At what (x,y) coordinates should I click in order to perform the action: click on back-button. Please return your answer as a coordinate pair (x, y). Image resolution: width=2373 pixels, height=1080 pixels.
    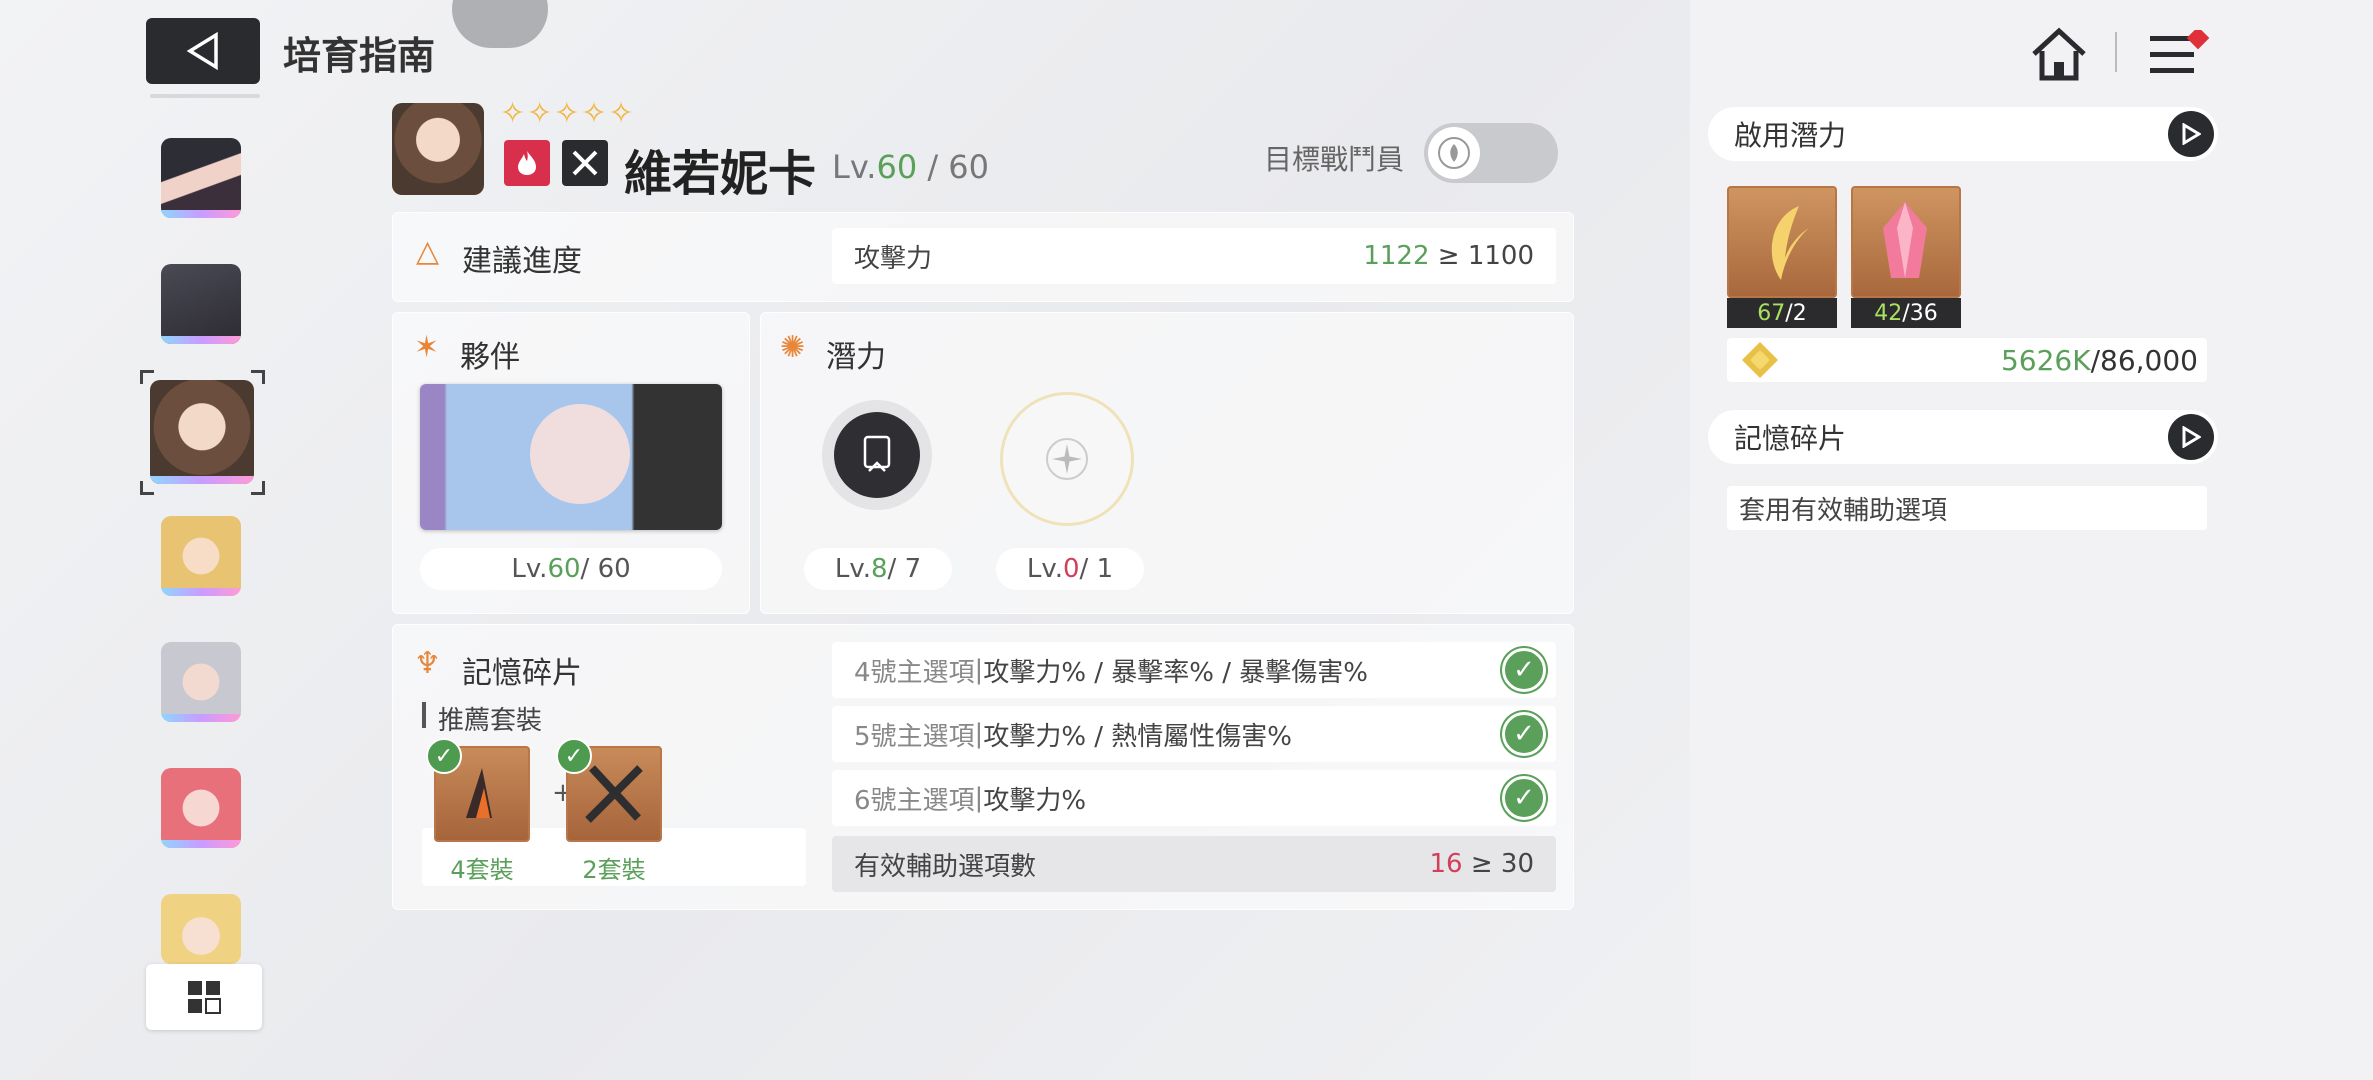
    Looking at the image, I should click on (203, 51).